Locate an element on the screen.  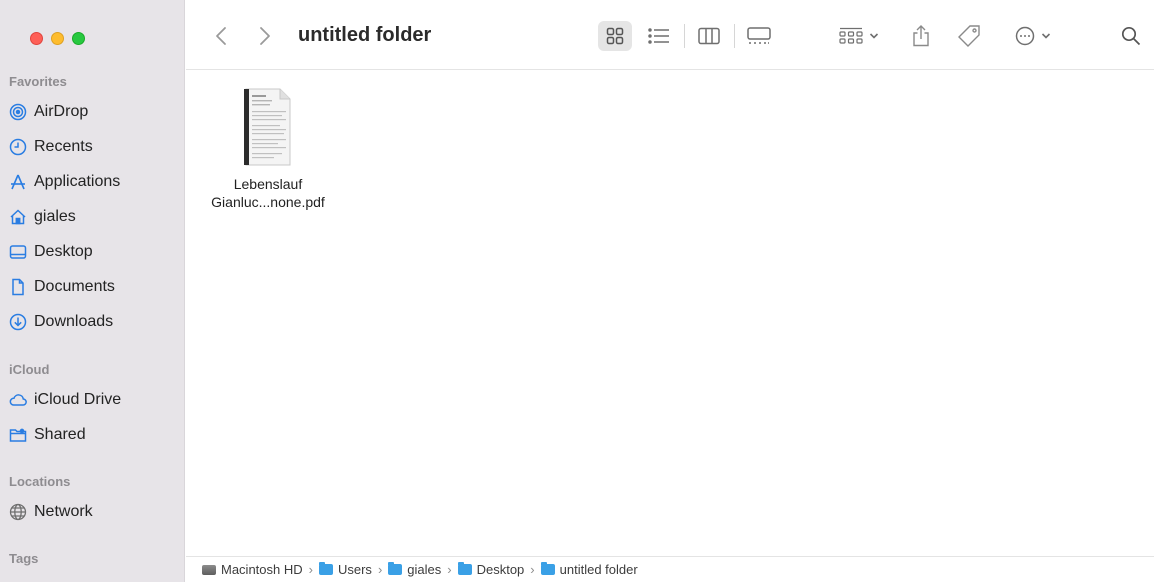
clock-icon is located at coordinates (18, 147).